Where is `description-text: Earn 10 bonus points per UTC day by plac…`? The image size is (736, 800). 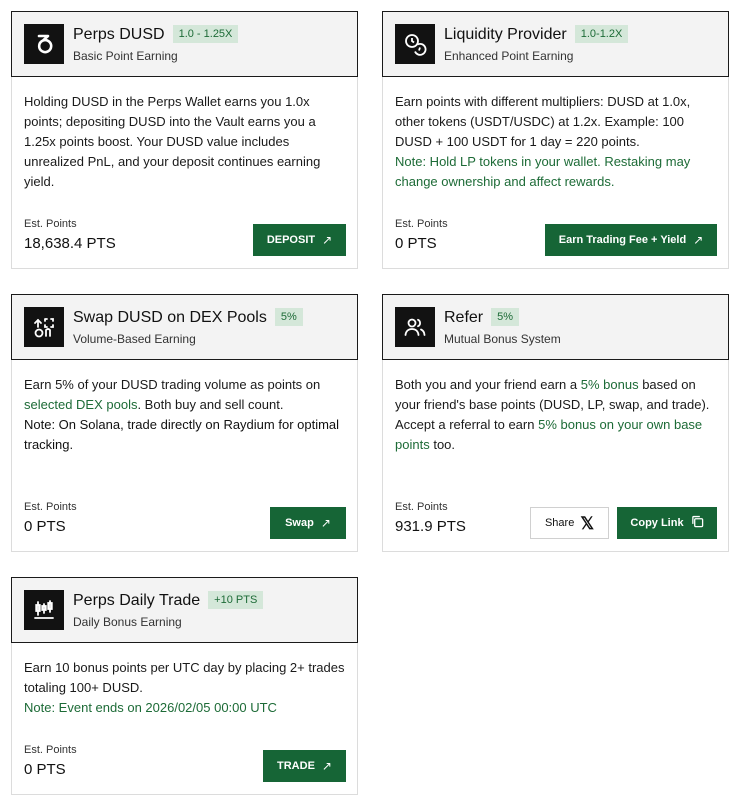
description-text: Earn 10 bonus points per UTC day by plac… is located at coordinates (184, 677).